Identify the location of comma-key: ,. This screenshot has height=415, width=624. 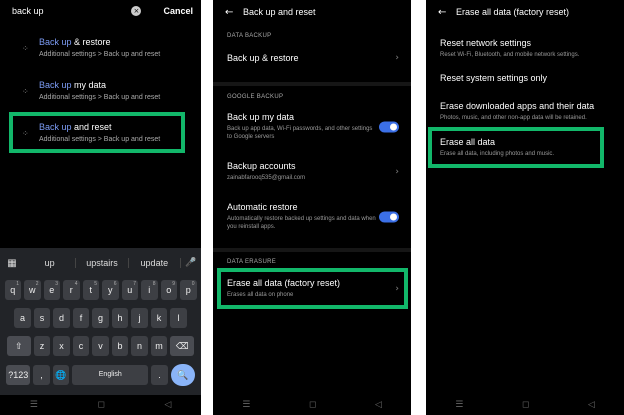
(41, 375).